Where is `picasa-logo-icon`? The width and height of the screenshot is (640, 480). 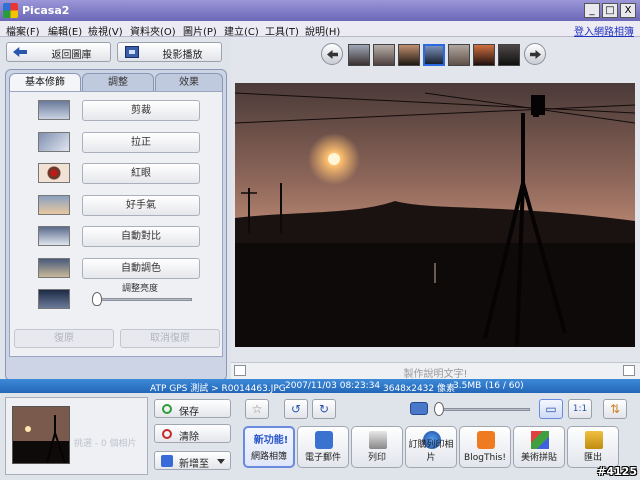
picasa-logo-icon is located at coordinates (10, 10).